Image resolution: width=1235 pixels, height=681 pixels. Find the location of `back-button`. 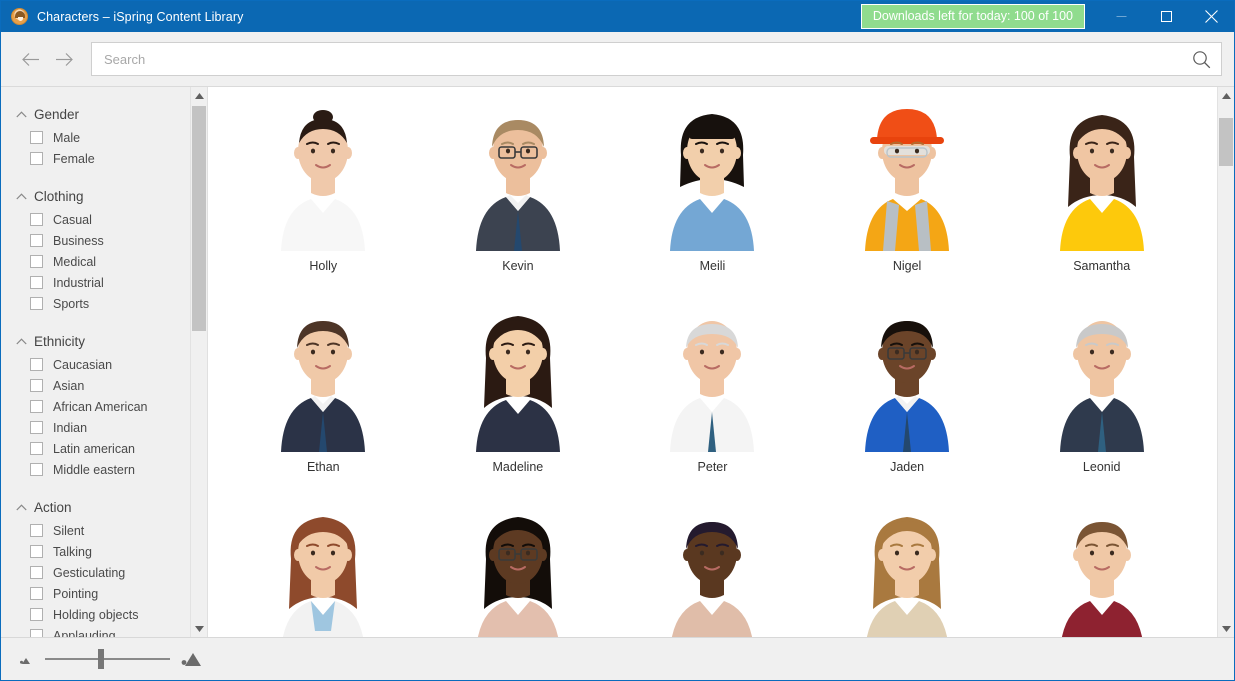

back-button is located at coordinates (30, 59).